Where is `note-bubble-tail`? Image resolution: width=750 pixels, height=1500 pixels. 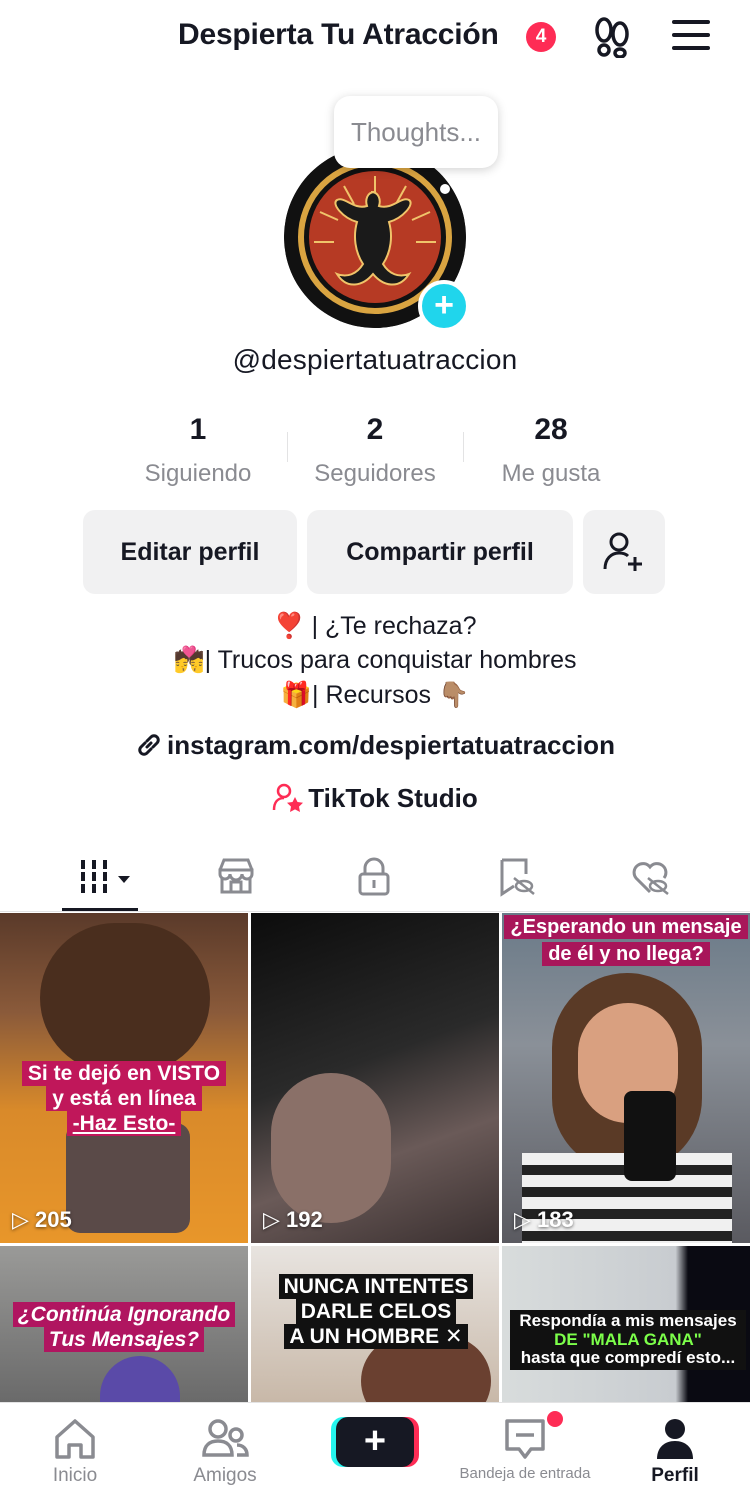
note-bubble-tail is located at coordinates (445, 189).